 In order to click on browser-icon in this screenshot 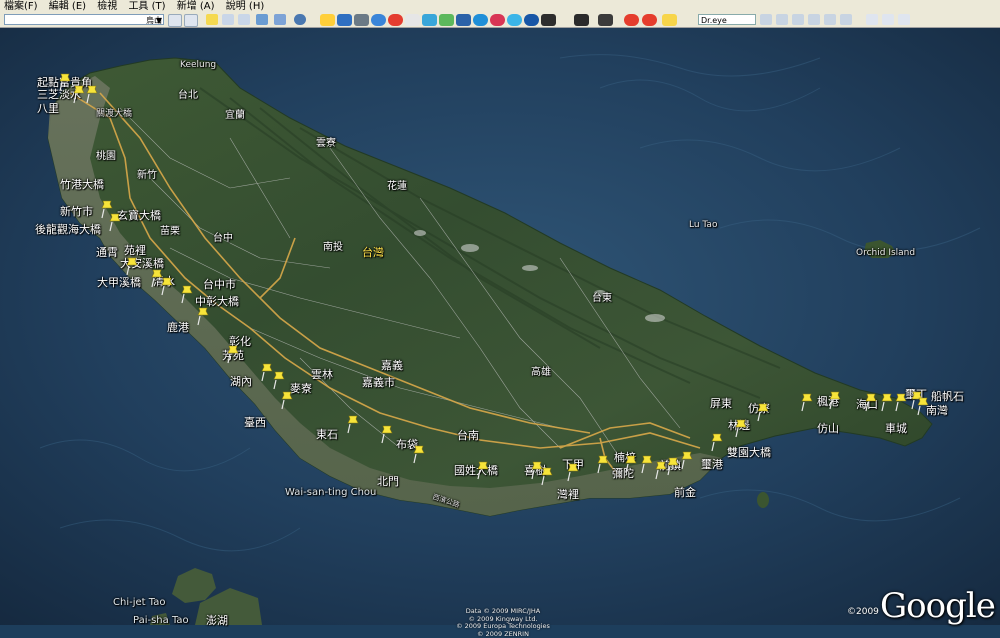, I will do `click(531, 20)`.